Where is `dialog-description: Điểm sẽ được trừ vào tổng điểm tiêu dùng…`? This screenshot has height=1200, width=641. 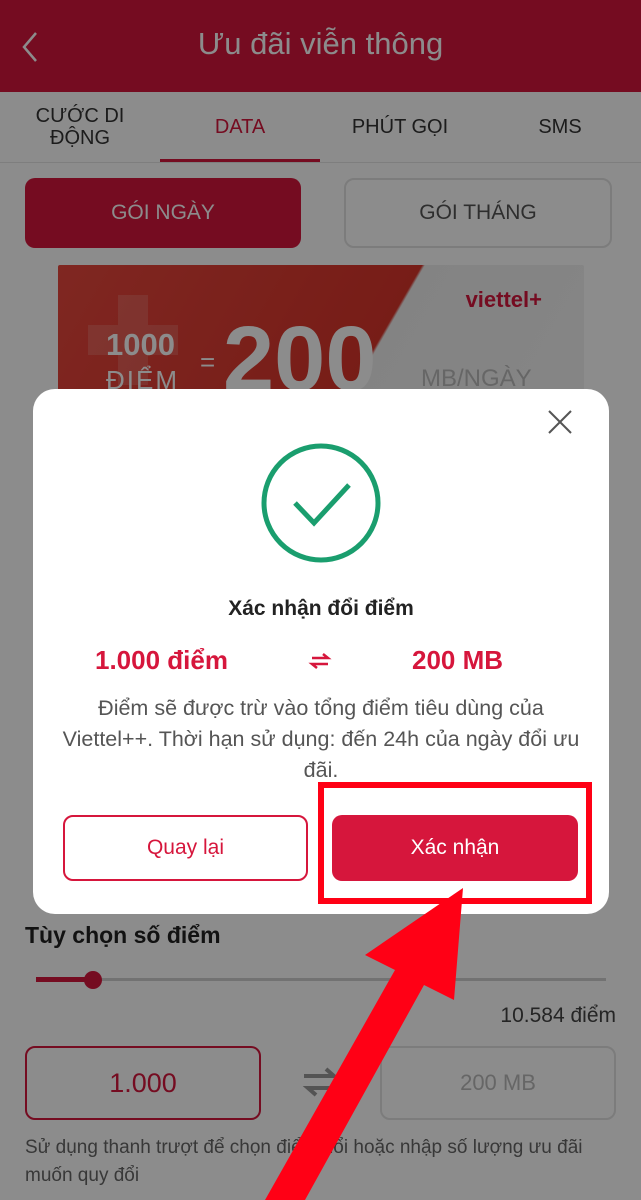 dialog-description: Điểm sẽ được trừ vào tổng điểm tiêu dùng… is located at coordinates (321, 739).